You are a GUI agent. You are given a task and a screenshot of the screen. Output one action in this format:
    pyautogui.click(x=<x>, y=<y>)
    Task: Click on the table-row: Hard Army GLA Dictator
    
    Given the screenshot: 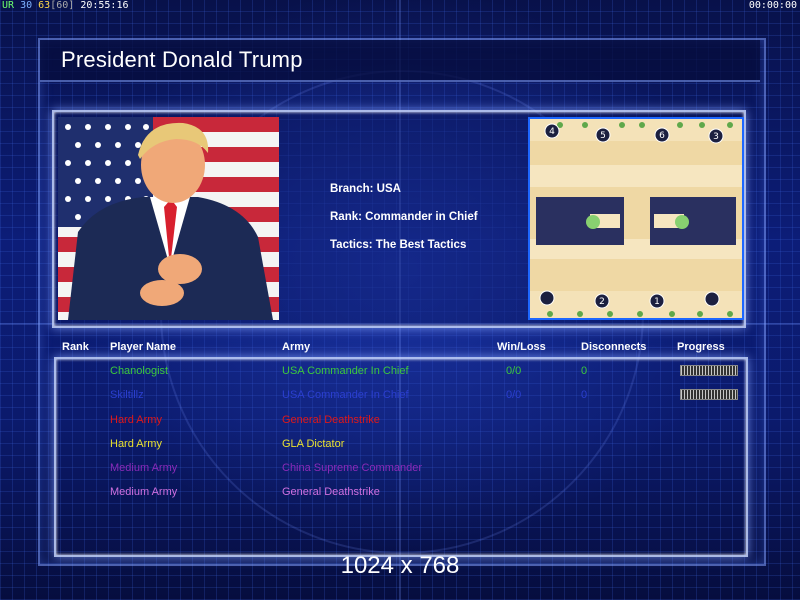 What is the action you would take?
    pyautogui.click(x=400, y=448)
    